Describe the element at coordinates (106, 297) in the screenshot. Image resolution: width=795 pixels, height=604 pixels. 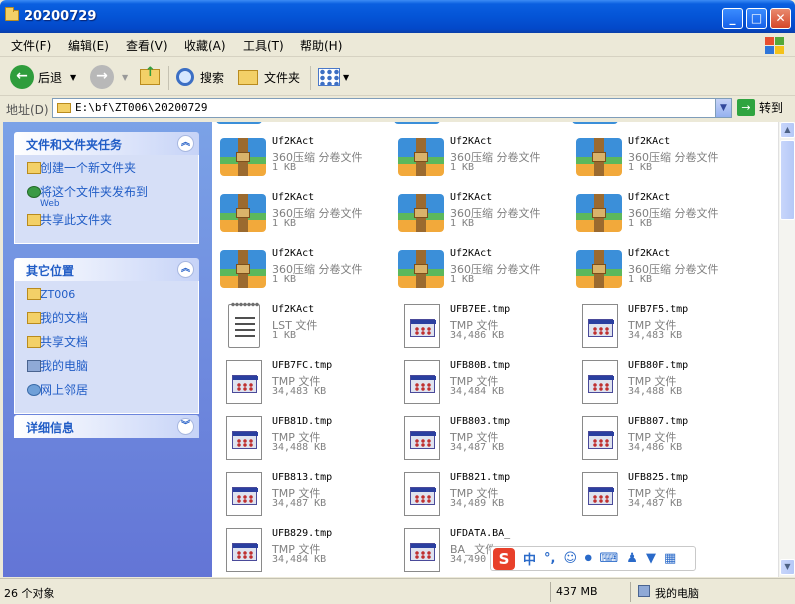
I see `place-zt006: ZT006` at that location.